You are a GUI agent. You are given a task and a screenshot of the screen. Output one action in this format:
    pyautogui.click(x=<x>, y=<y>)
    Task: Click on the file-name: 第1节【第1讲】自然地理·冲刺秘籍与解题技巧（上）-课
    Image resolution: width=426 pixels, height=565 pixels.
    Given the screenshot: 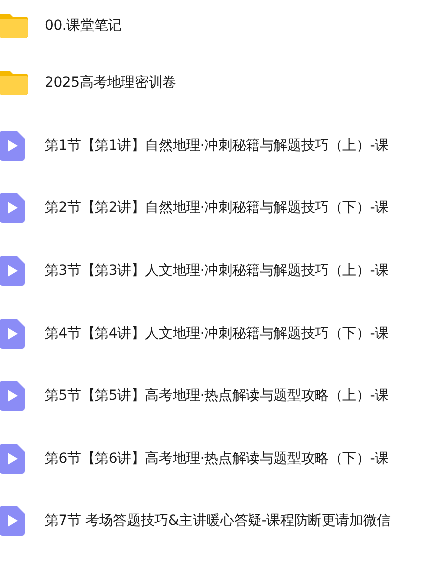 What is the action you would take?
    pyautogui.click(x=217, y=145)
    